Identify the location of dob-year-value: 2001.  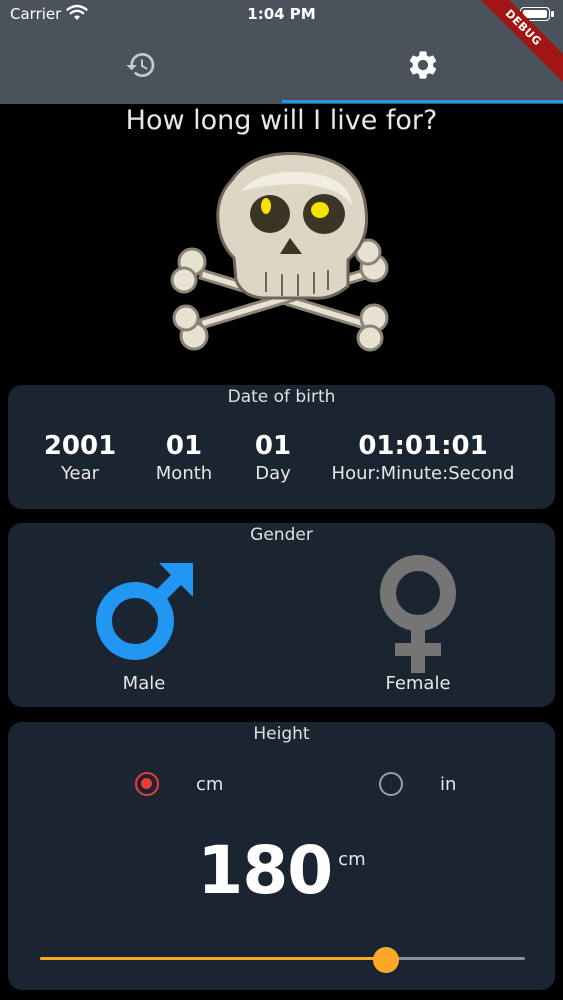
(80, 446).